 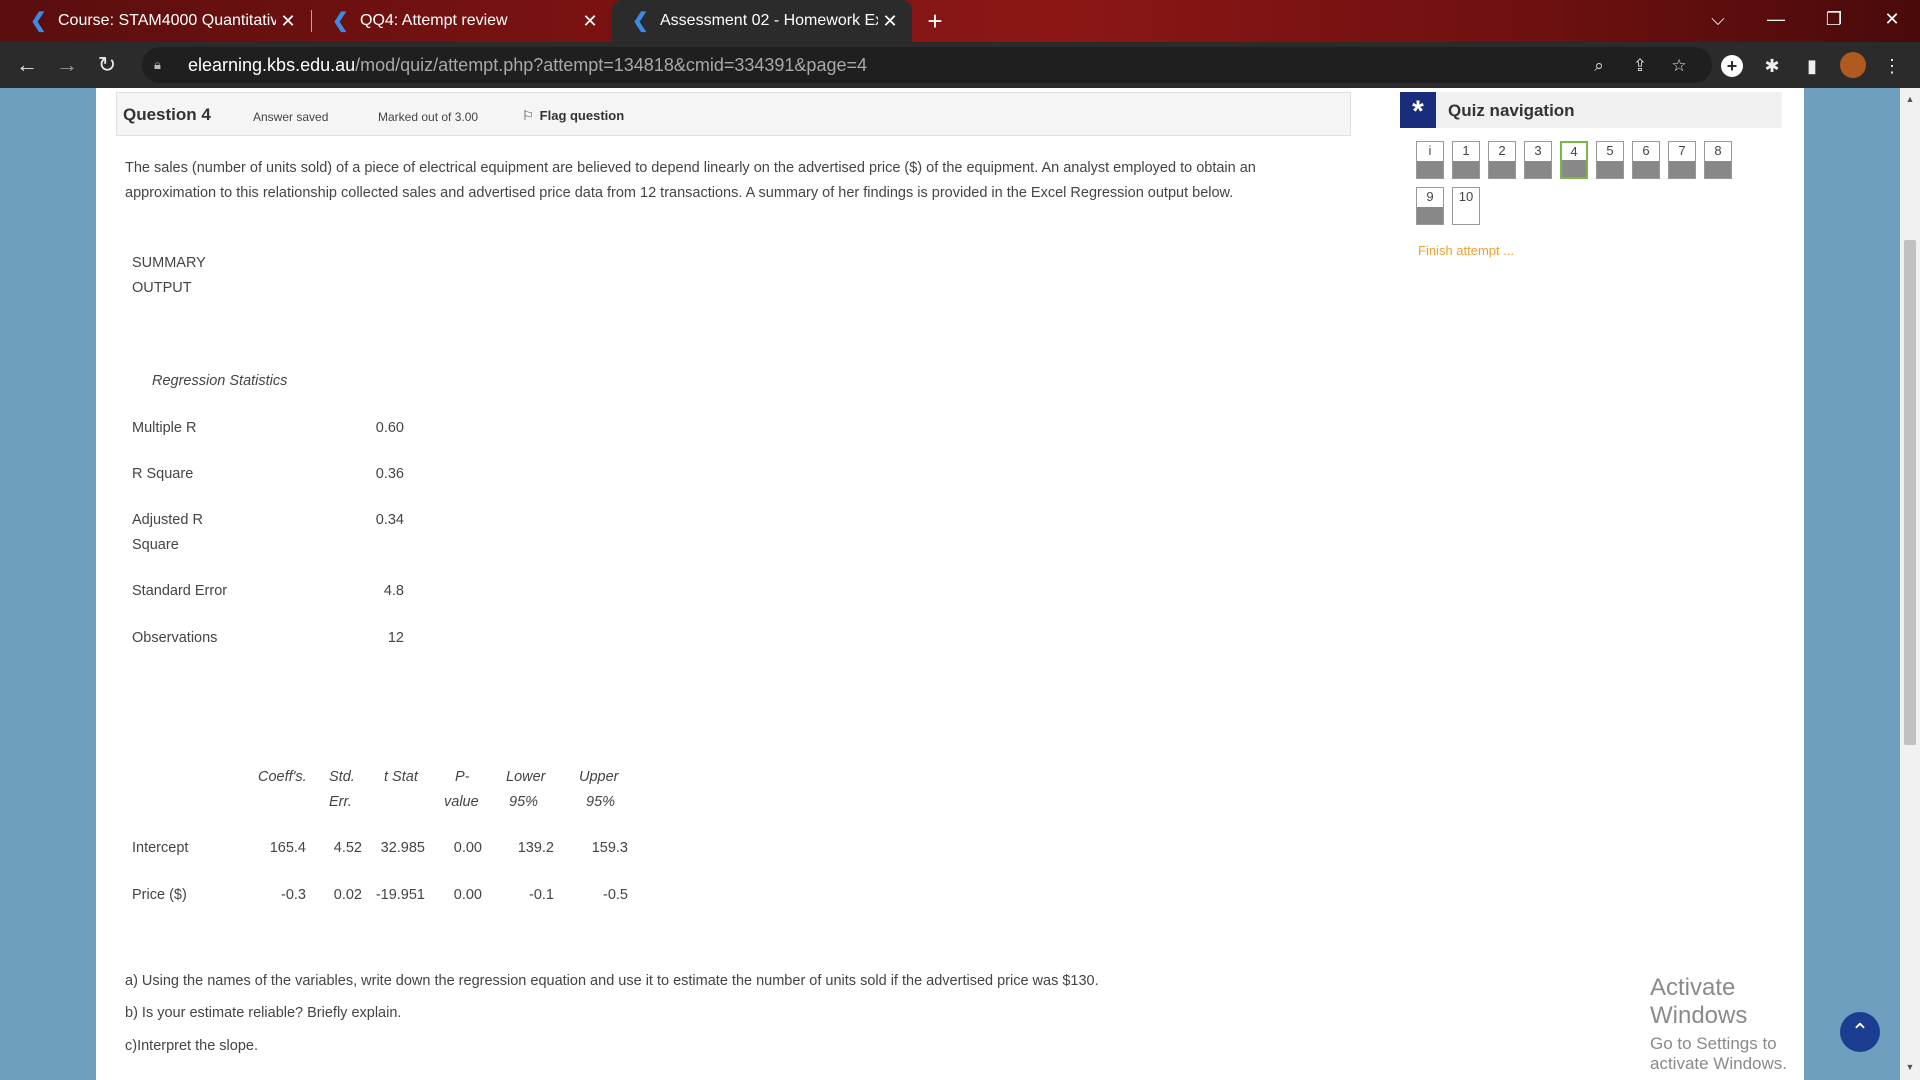 I want to click on profile-avatar, so click(x=1853, y=65).